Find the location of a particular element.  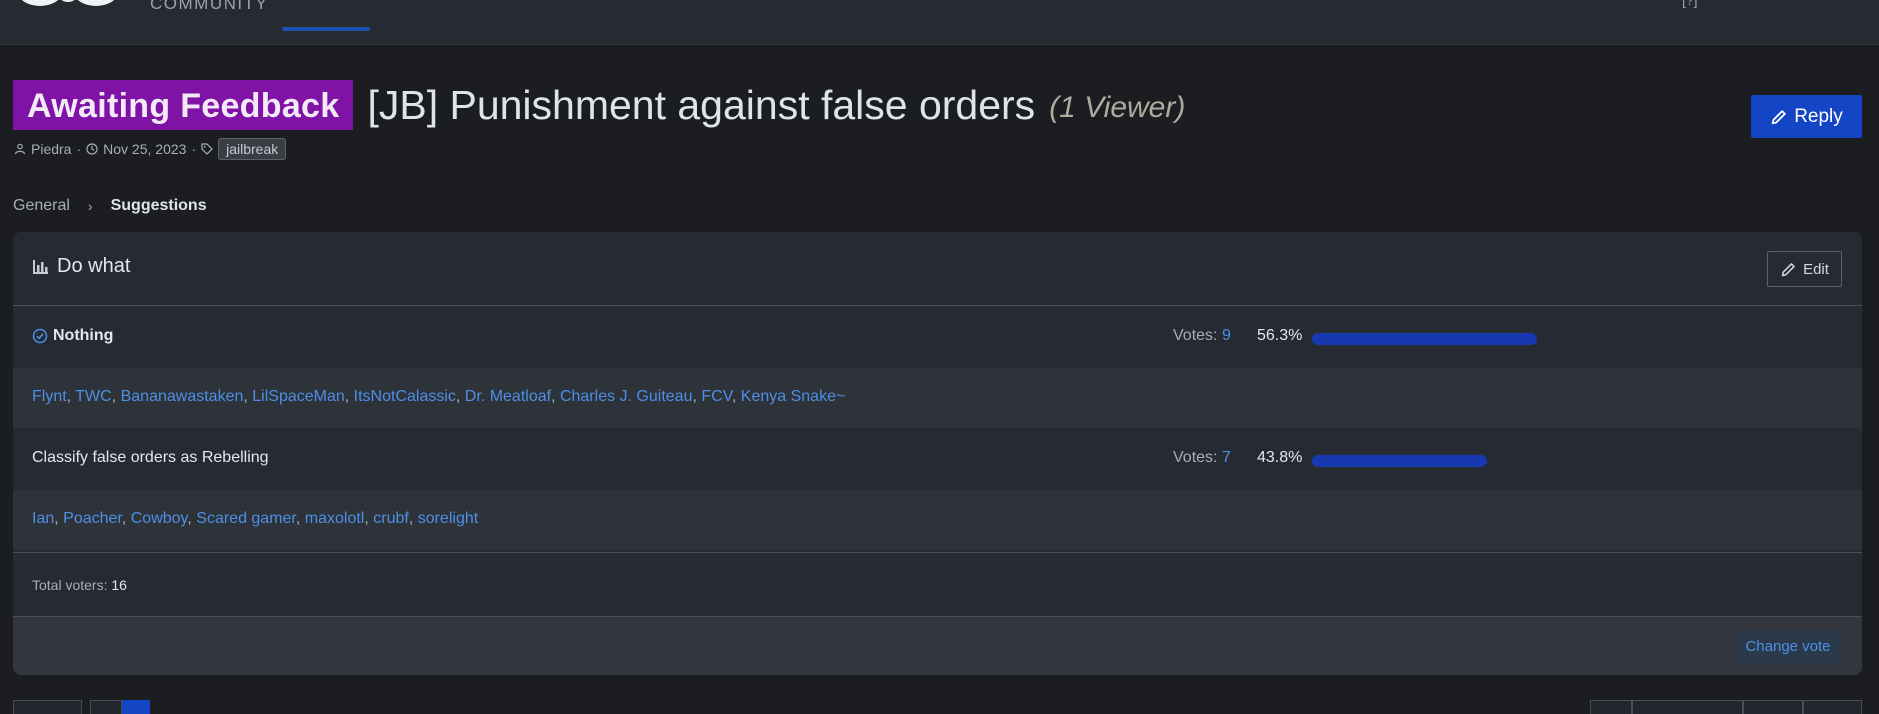

prefix-badge: Awaiting Feedback is located at coordinates (183, 105).